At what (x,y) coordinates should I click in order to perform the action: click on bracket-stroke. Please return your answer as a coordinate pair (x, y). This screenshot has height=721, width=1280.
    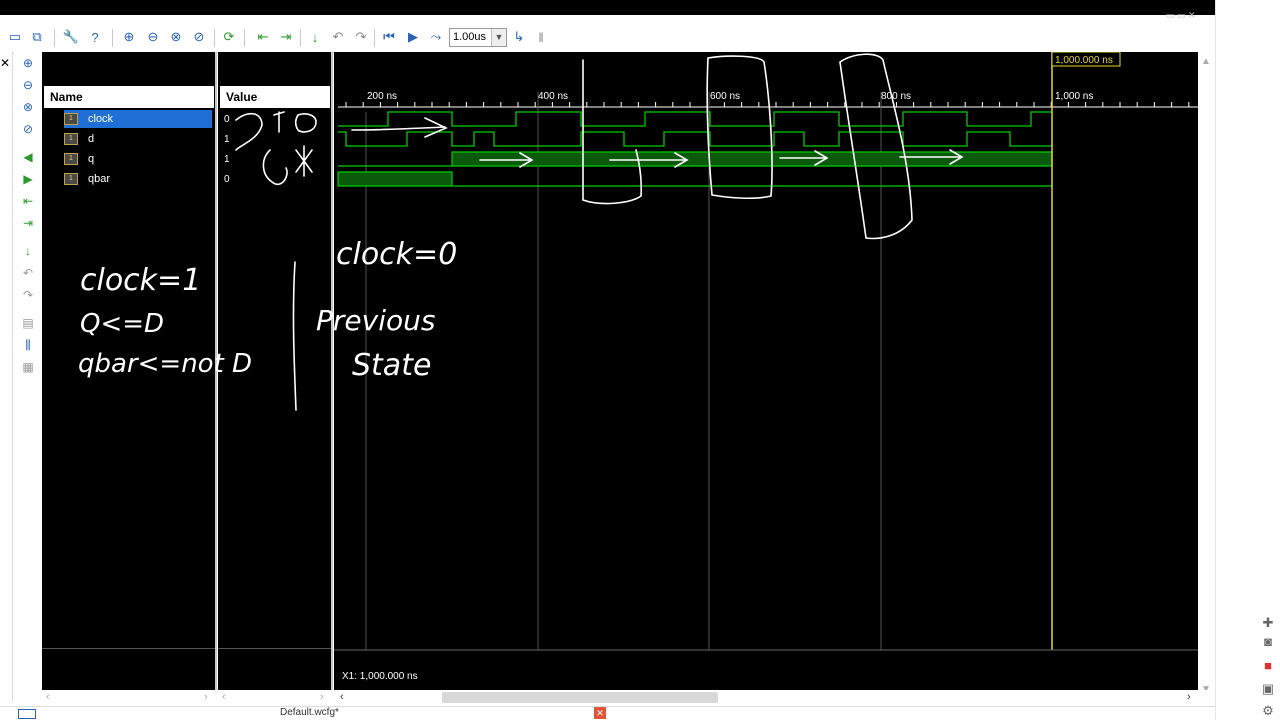
    Looking at the image, I should click on (612, 132).